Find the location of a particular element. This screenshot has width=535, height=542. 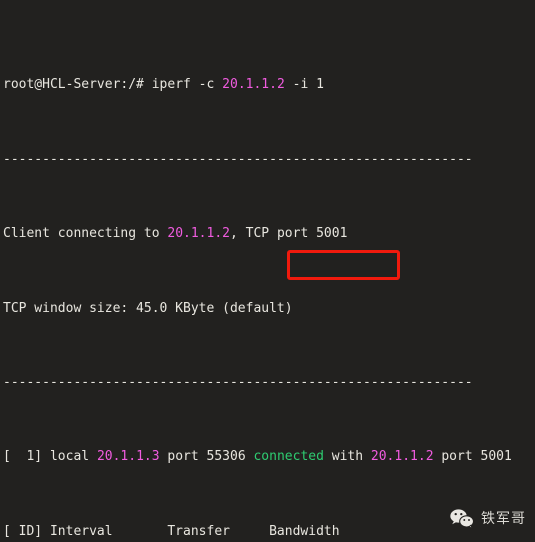

watermark: 铁军哥 is located at coordinates (487, 519).